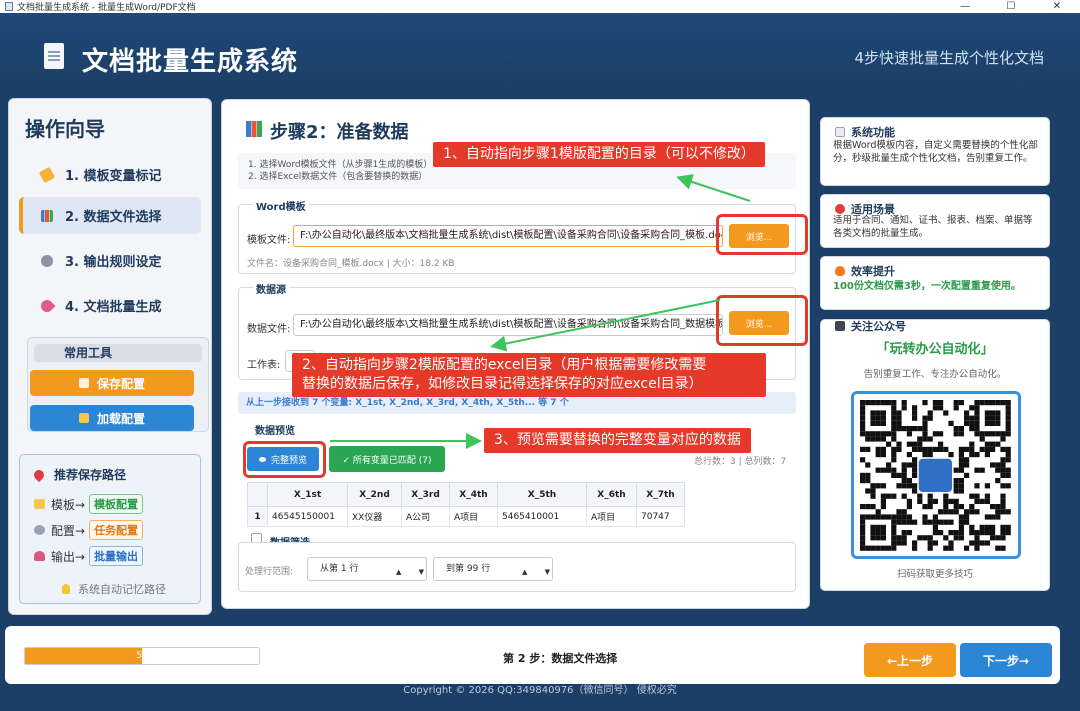 This screenshot has width=1080, height=711. Describe the element at coordinates (542, 516) in the screenshot. I see `table-cell: 5465410001` at that location.